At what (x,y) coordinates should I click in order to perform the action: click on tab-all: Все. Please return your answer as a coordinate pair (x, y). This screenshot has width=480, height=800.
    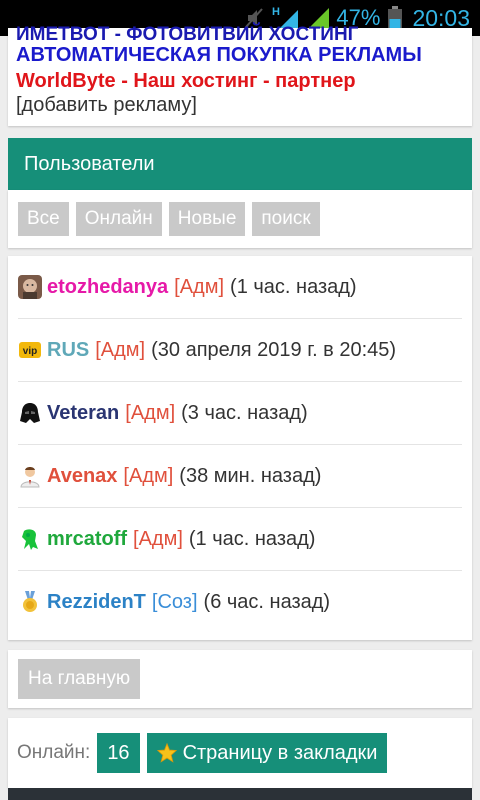
    Looking at the image, I should click on (43, 219).